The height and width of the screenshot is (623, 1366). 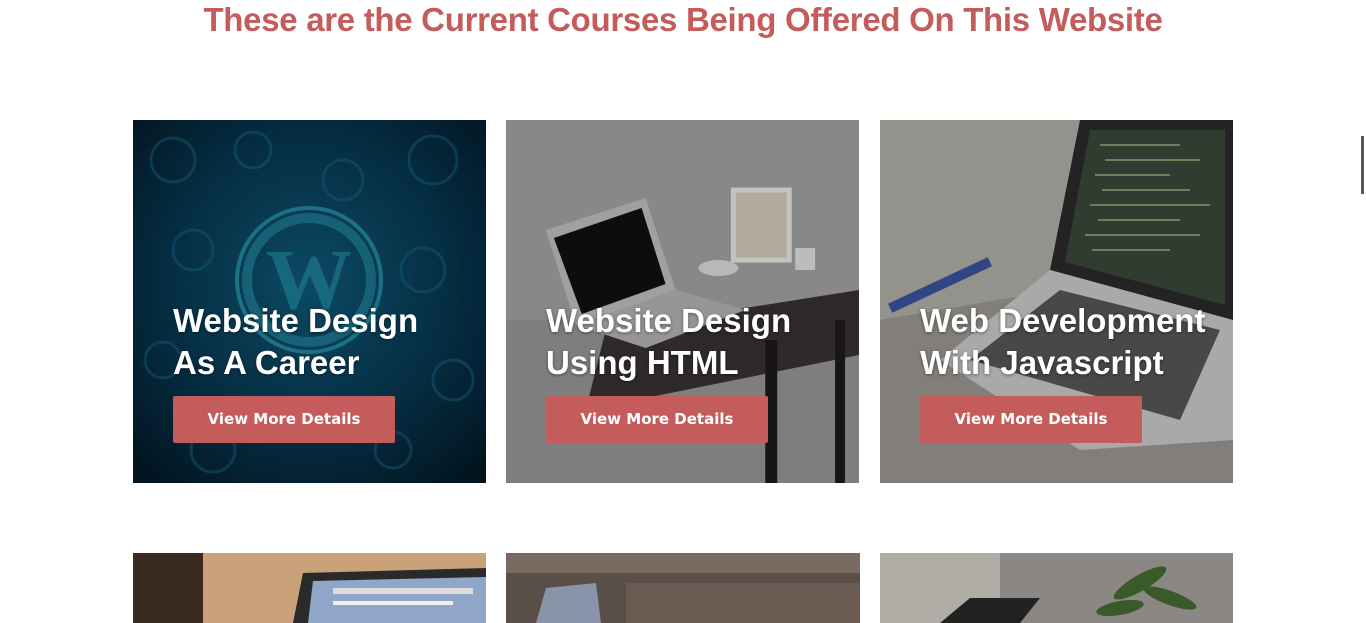 What do you see at coordinates (1362, 165) in the screenshot?
I see `scrollbar` at bounding box center [1362, 165].